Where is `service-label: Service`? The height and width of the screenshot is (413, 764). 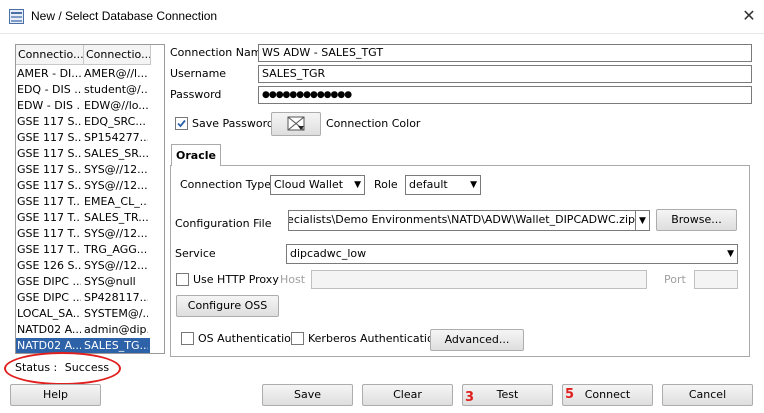
service-label: Service is located at coordinates (195, 253).